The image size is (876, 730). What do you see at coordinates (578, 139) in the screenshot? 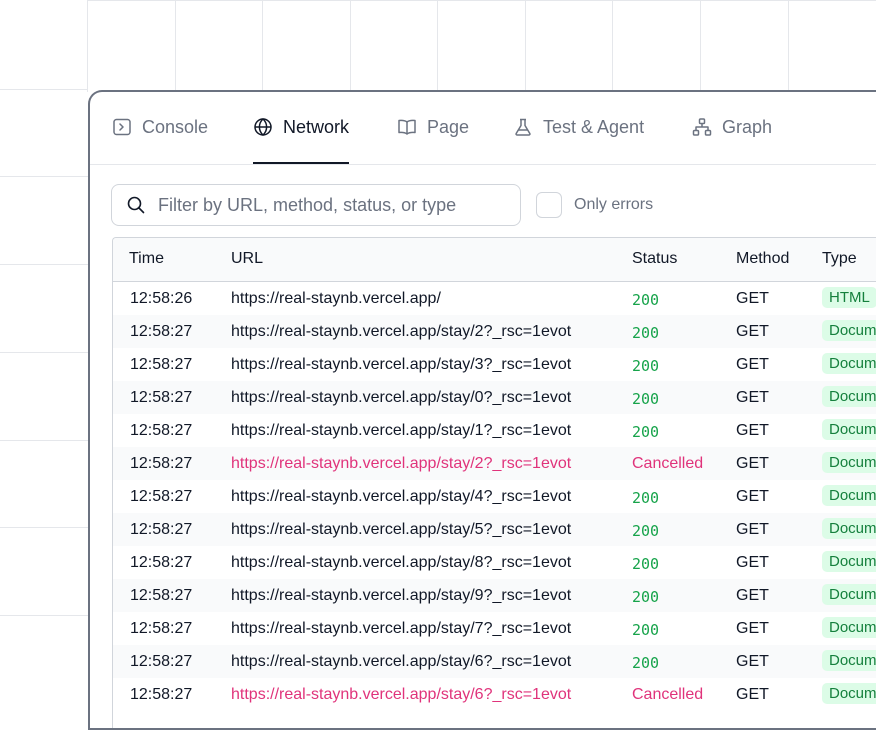
I see `tab-test-agent: Test & Agent` at bounding box center [578, 139].